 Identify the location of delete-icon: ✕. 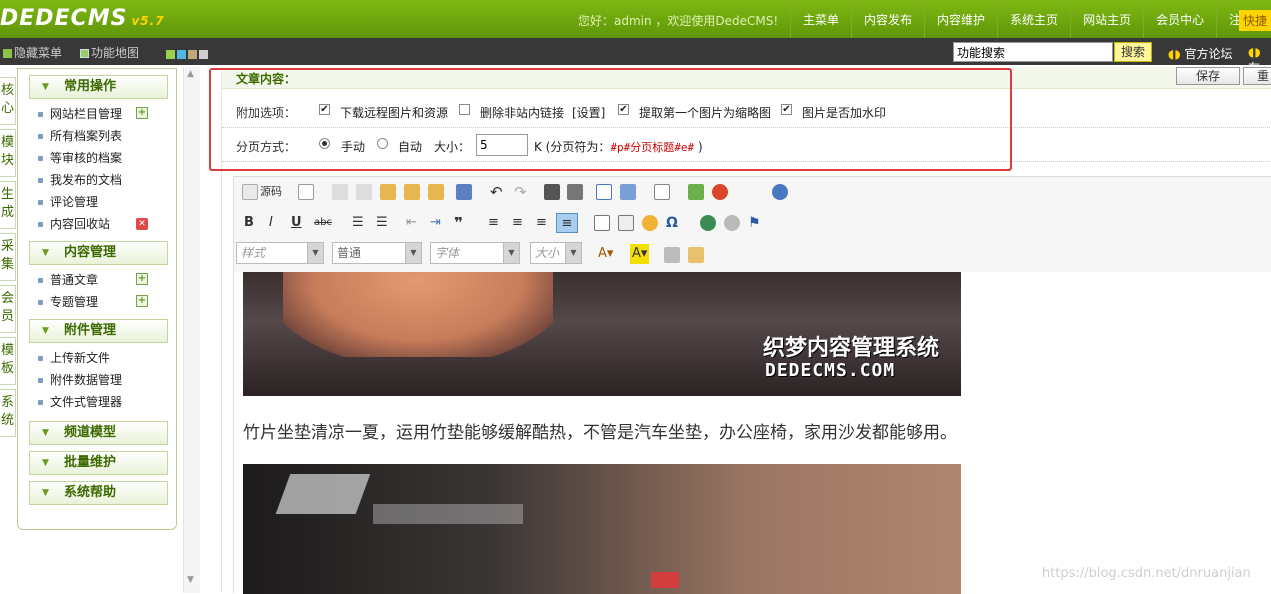
(142, 224).